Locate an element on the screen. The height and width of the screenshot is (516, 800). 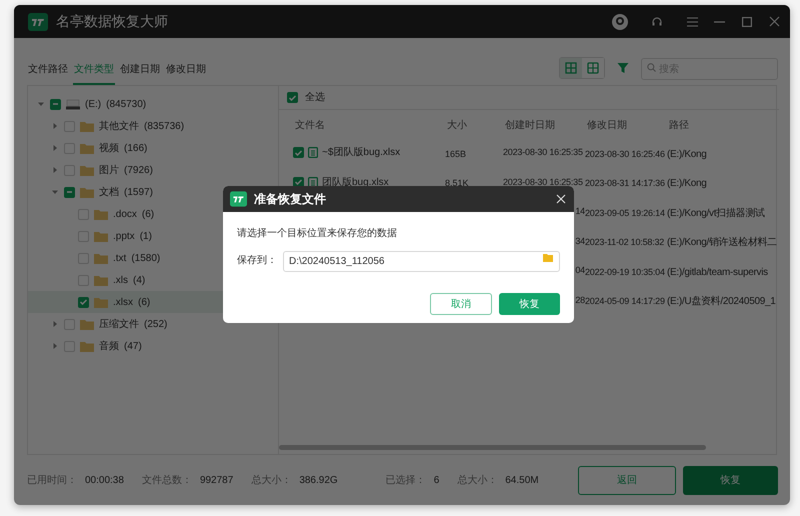
item-label: .pptx is located at coordinates (124, 237).